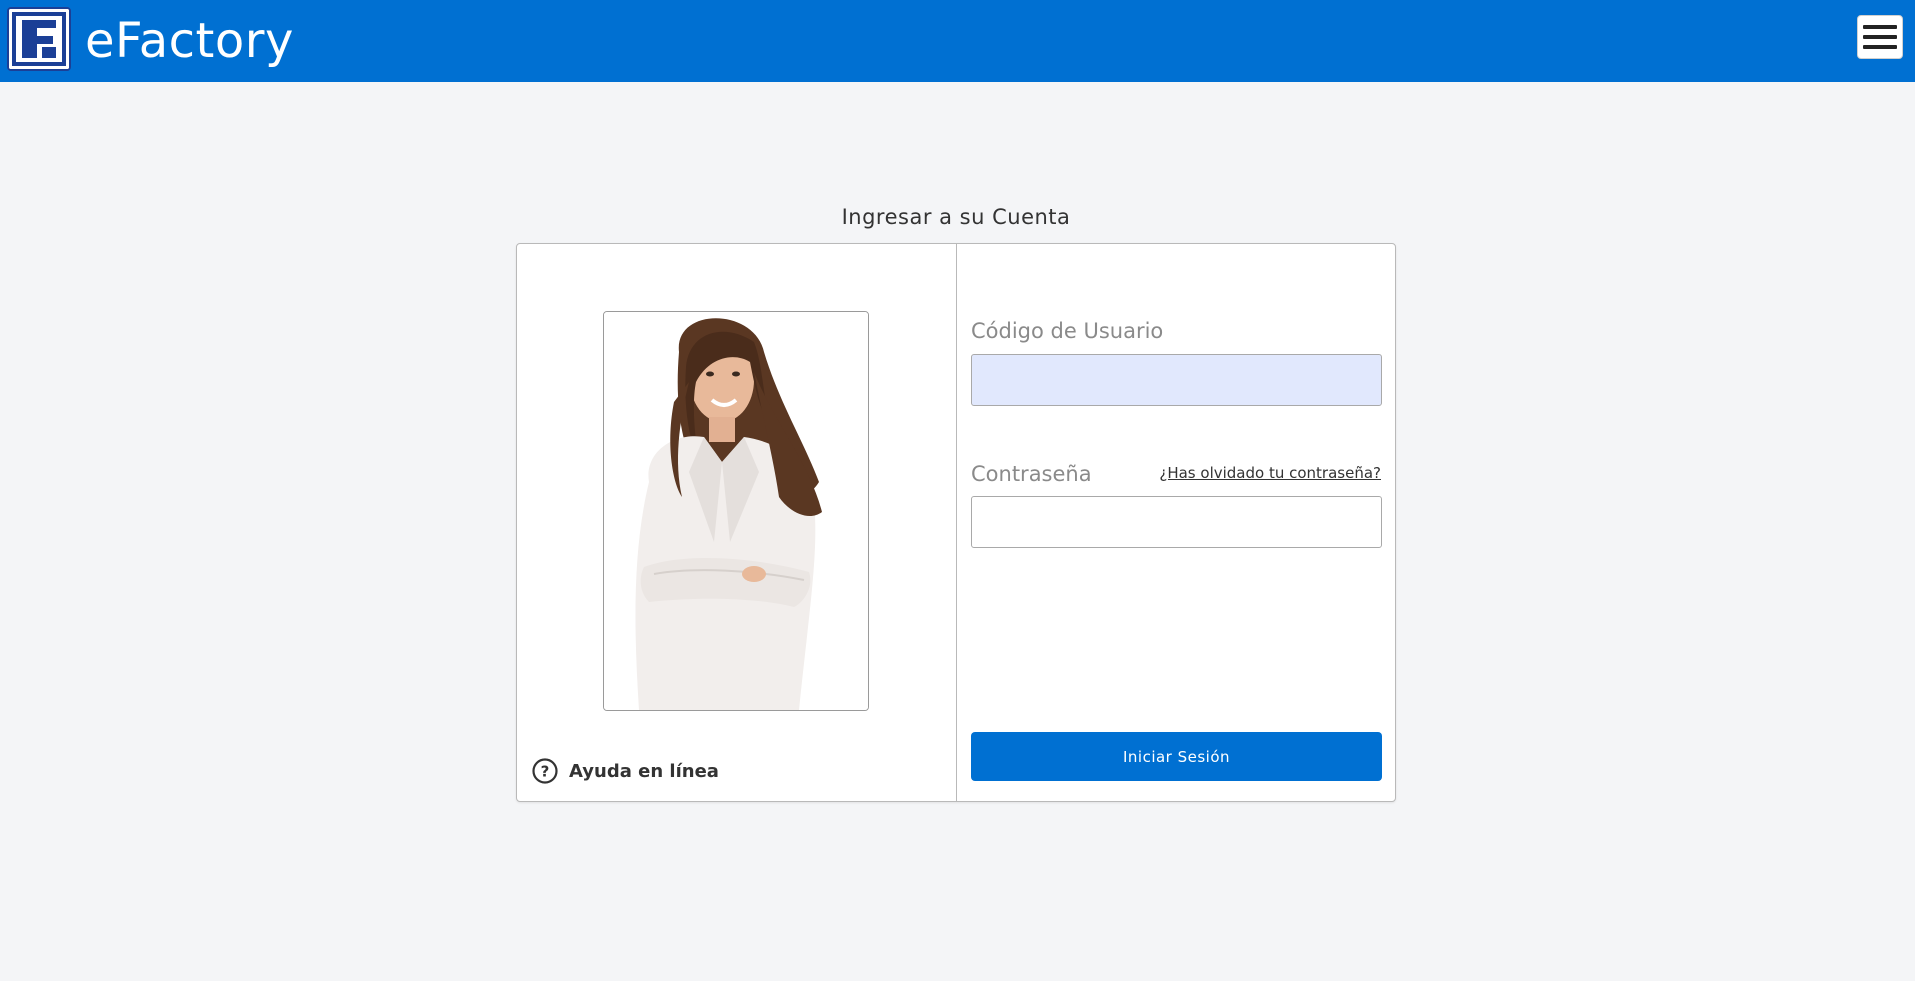 This screenshot has width=1915, height=981. What do you see at coordinates (957, 41) in the screenshot?
I see `top-bar: eFactory` at bounding box center [957, 41].